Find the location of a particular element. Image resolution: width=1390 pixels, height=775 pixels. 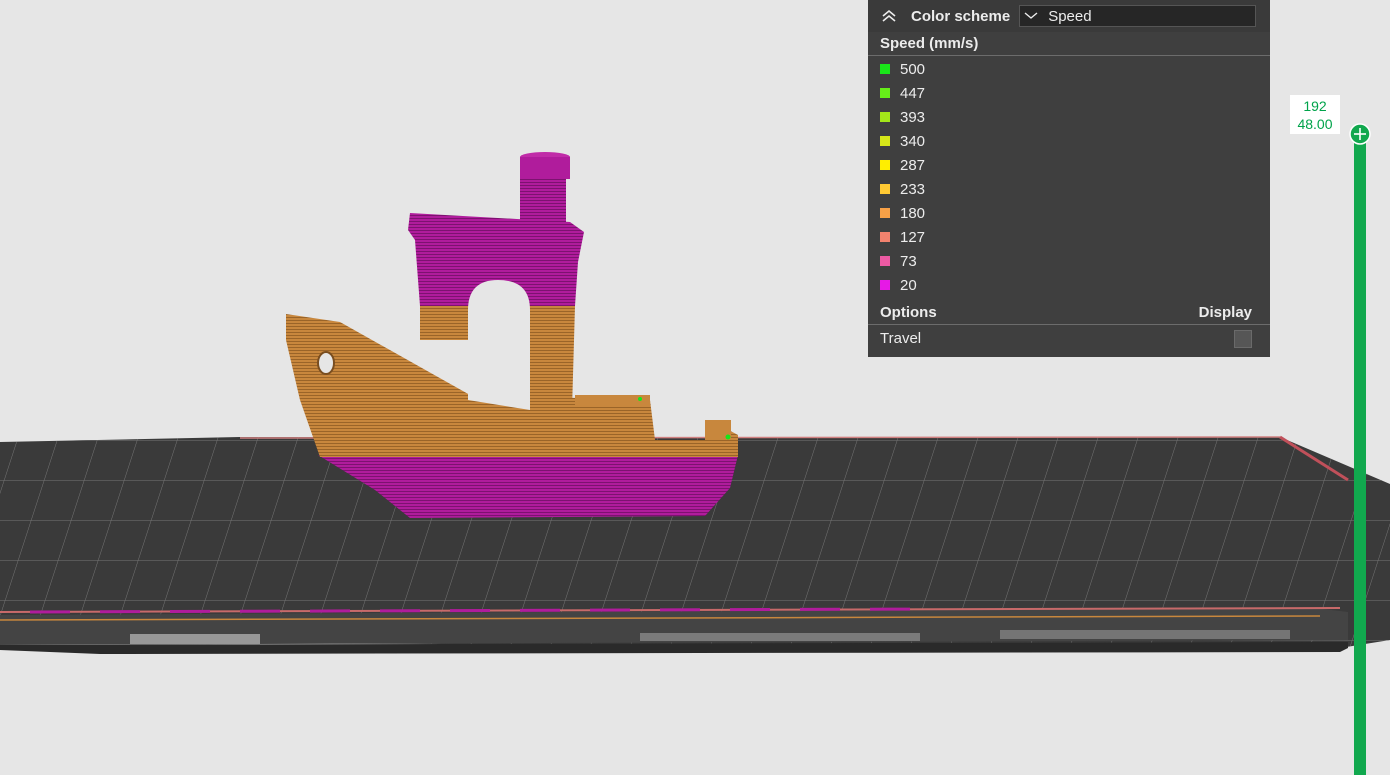

legend-item-label: 20 is located at coordinates (908, 285).